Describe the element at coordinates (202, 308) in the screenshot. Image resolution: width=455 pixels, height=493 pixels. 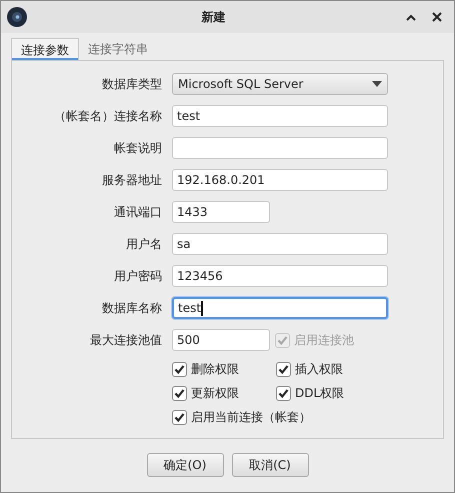
I see `text-cursor` at that location.